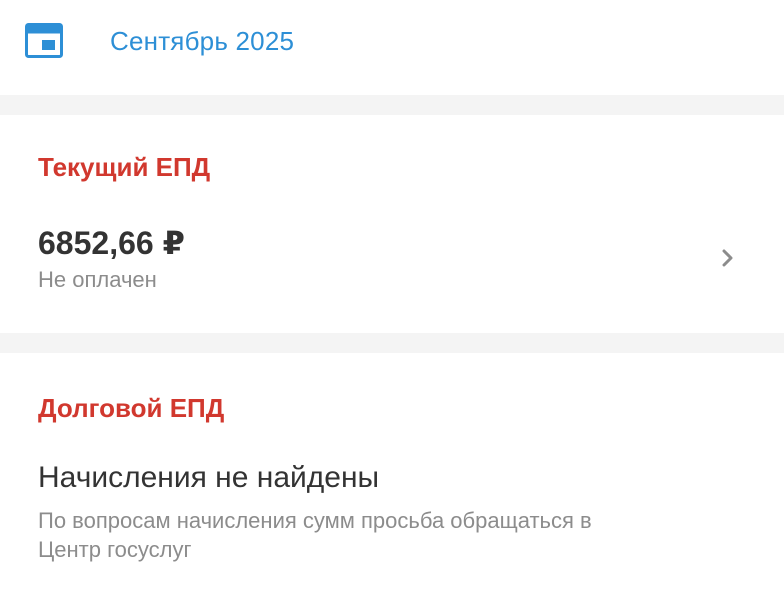  I want to click on payment-status: Не оплачен, so click(97, 279).